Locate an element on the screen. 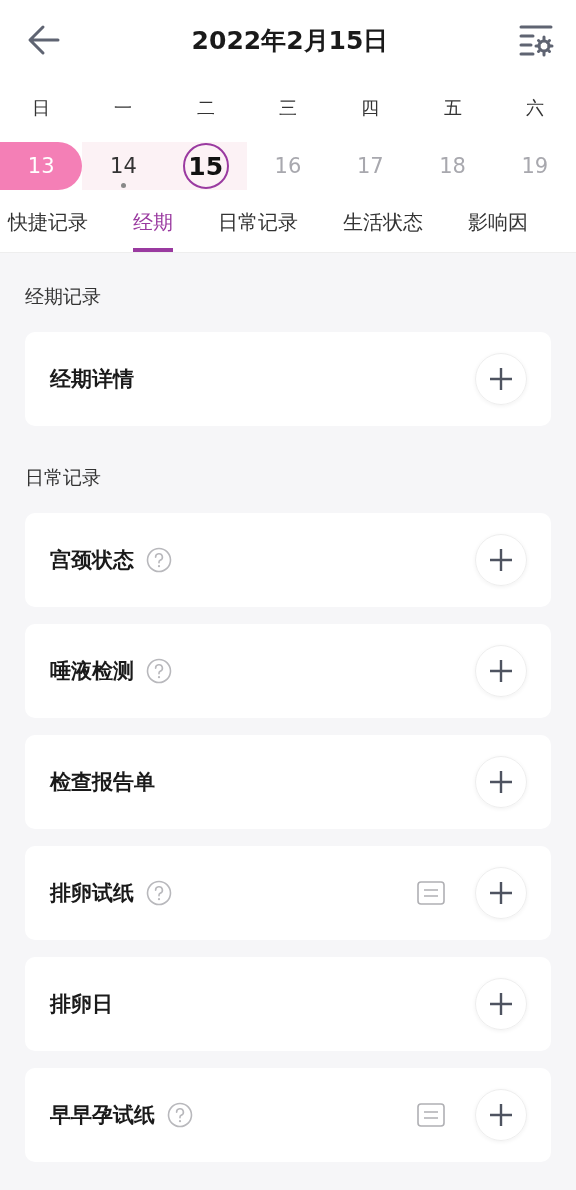 The width and height of the screenshot is (576, 1190). weekday-label: 六 is located at coordinates (534, 108).